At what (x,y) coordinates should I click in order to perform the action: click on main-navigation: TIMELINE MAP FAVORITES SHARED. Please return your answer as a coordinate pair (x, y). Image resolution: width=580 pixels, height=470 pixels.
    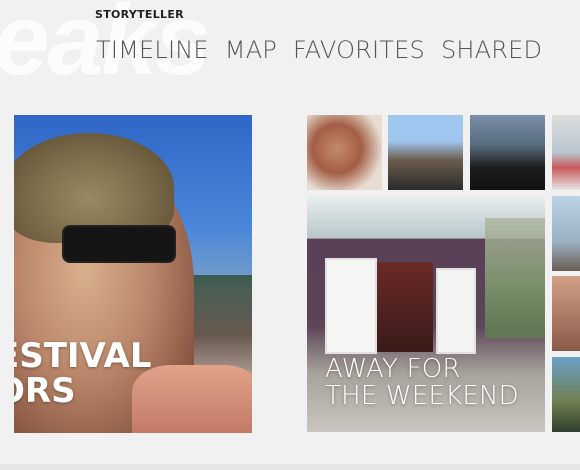
    Looking at the image, I should click on (319, 50).